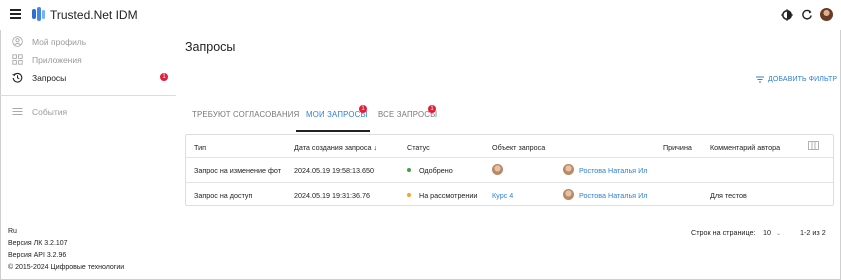  Describe the element at coordinates (333, 131) in the screenshot. I see `active-tab-indicator` at that location.